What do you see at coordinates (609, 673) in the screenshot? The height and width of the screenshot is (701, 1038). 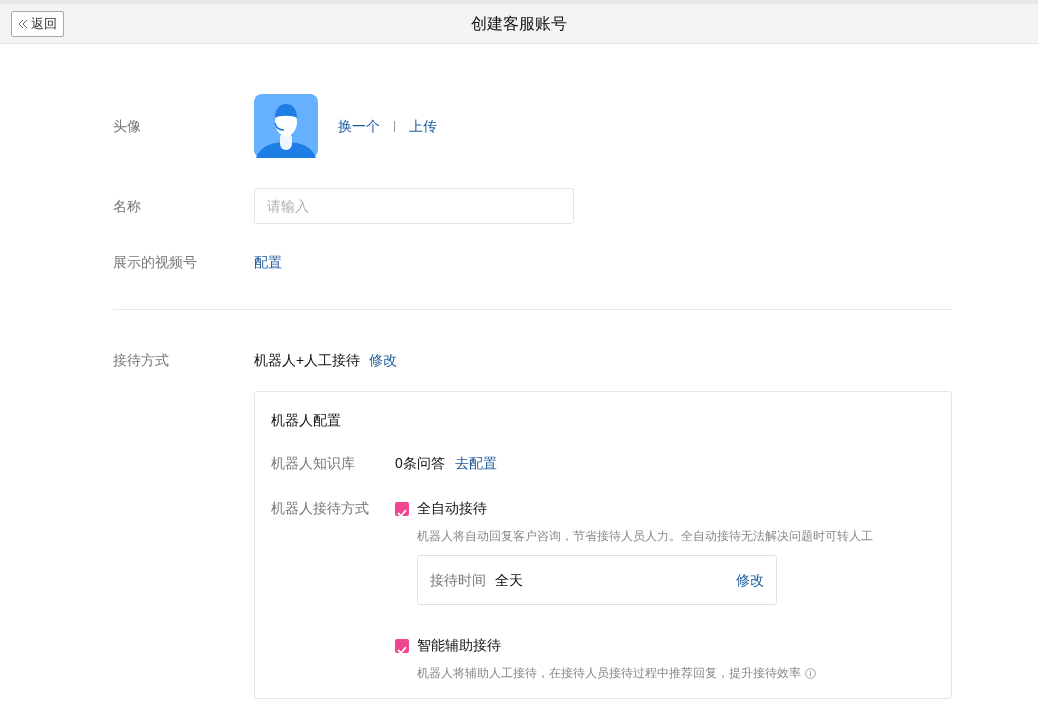 I see `mode-description: 机器人将辅助人工接待，在接待人员接待过程中推荐回复，提升接待效率` at bounding box center [609, 673].